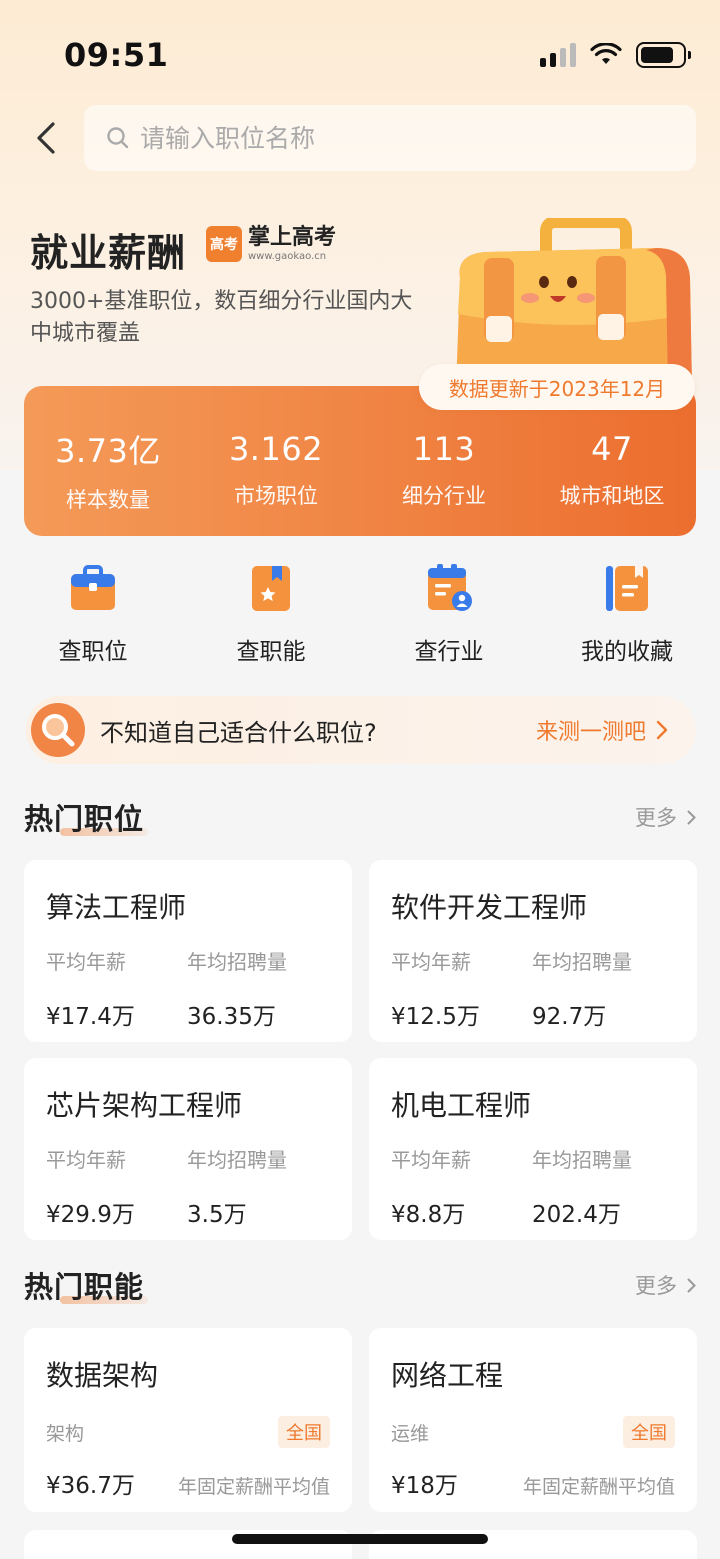  Describe the element at coordinates (271, 588) in the screenshot. I see `bookmark-star-icon` at that location.